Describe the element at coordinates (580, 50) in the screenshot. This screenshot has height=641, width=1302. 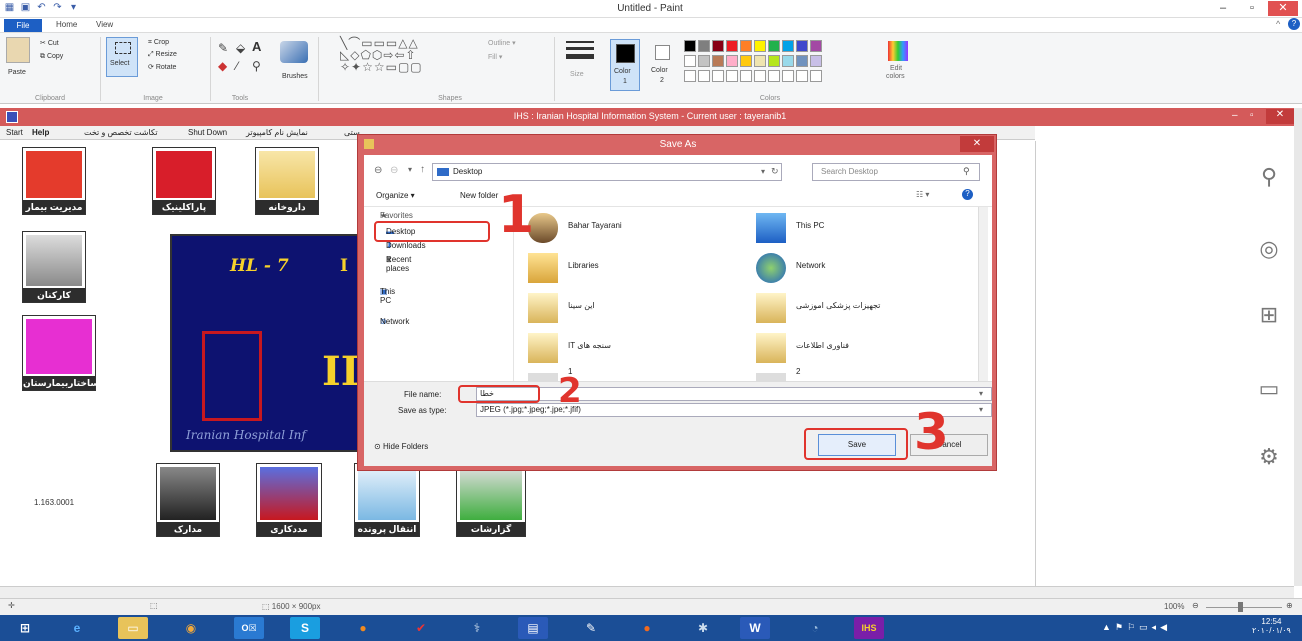
I see `size-lines-icon` at that location.